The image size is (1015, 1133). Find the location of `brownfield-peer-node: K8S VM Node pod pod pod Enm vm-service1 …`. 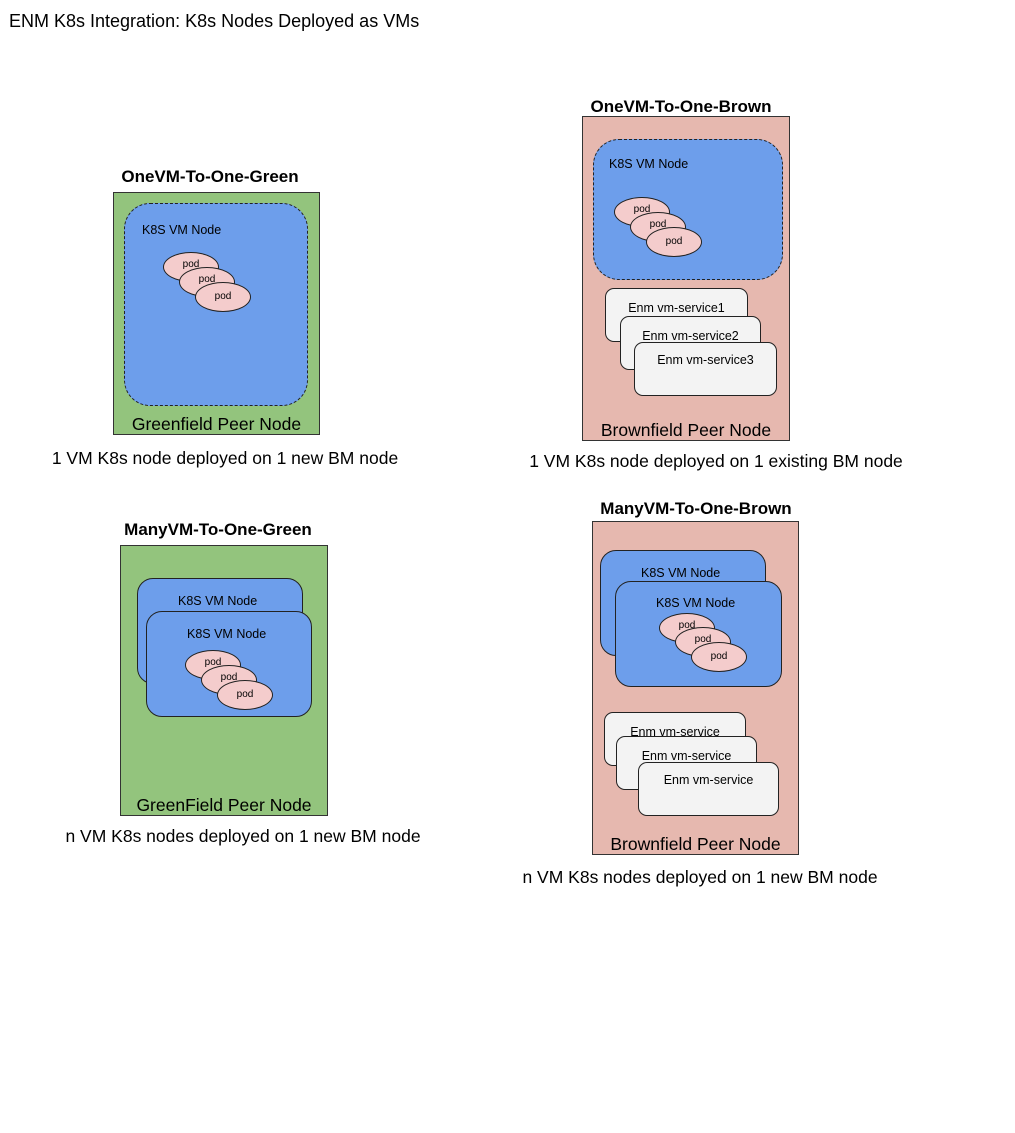

brownfield-peer-node: K8S VM Node pod pod pod Enm vm-service1 … is located at coordinates (686, 278).